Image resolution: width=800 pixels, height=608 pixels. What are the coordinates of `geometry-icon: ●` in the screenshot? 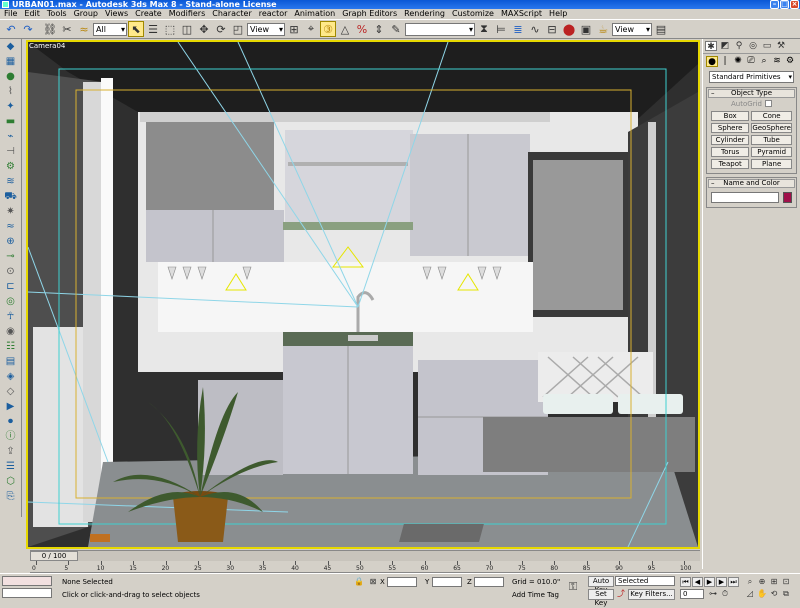 It's located at (712, 61).